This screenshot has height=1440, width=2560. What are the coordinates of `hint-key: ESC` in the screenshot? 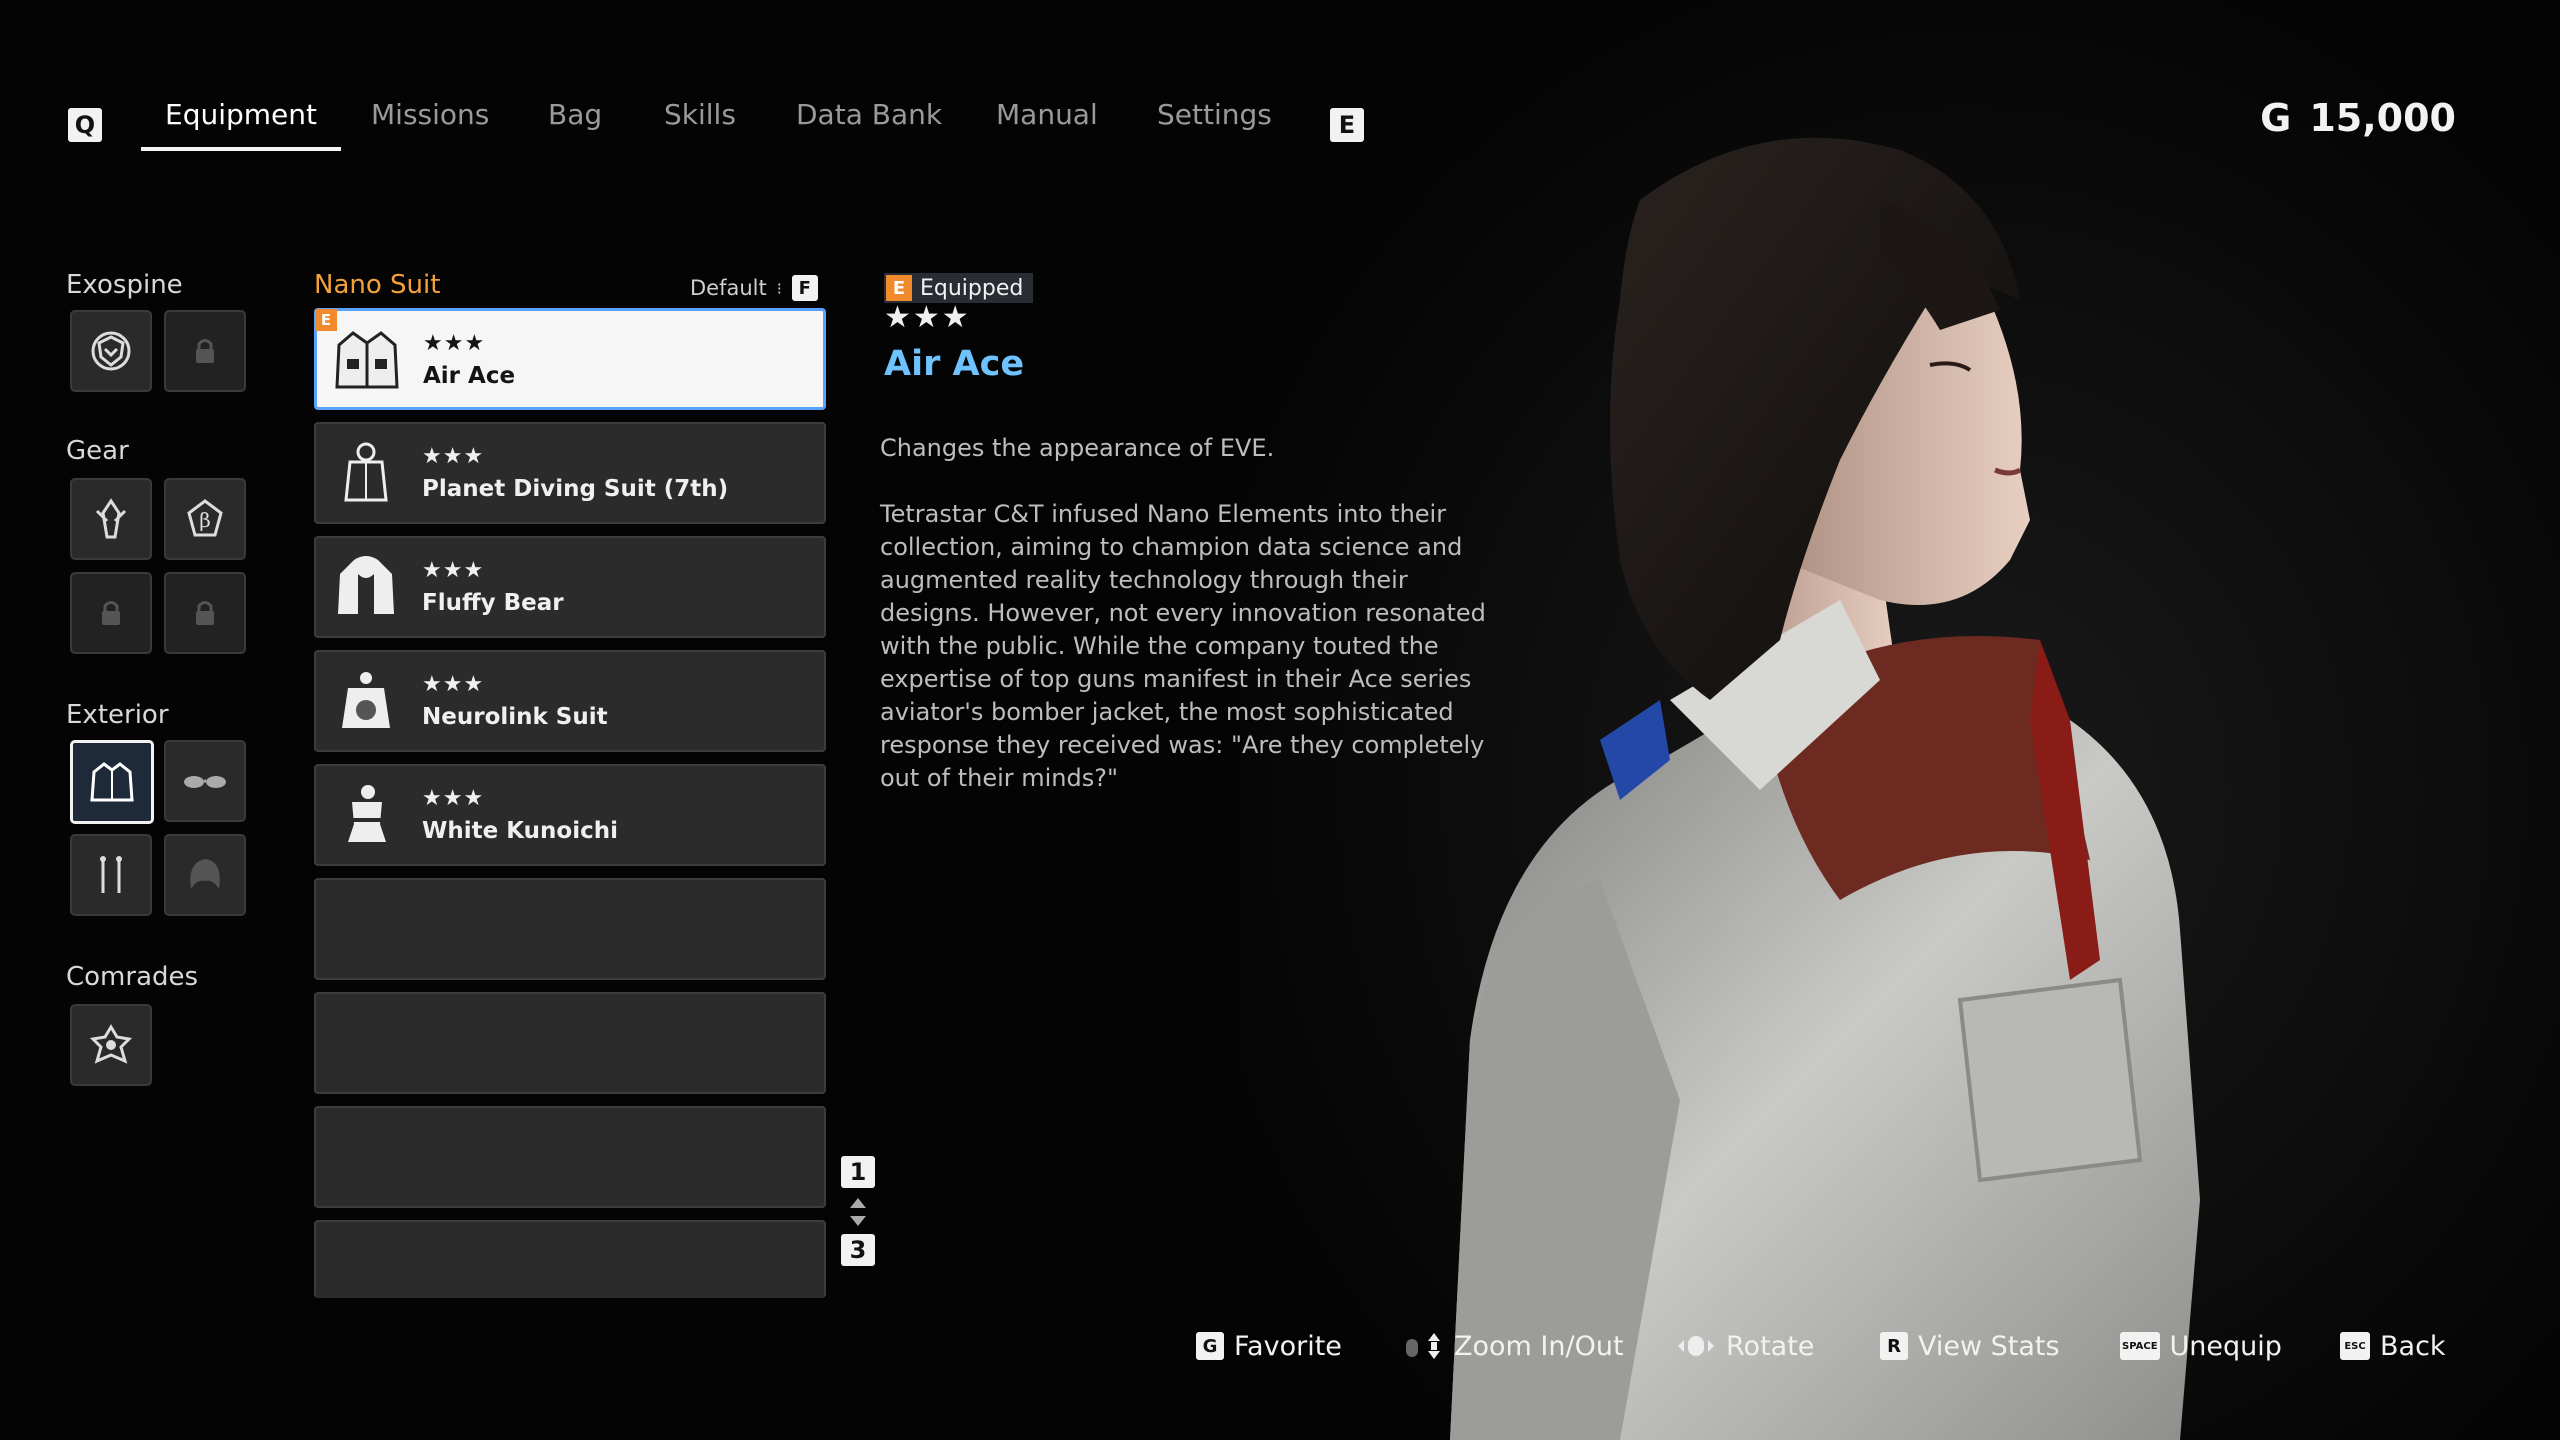 It's located at (2355, 1346).